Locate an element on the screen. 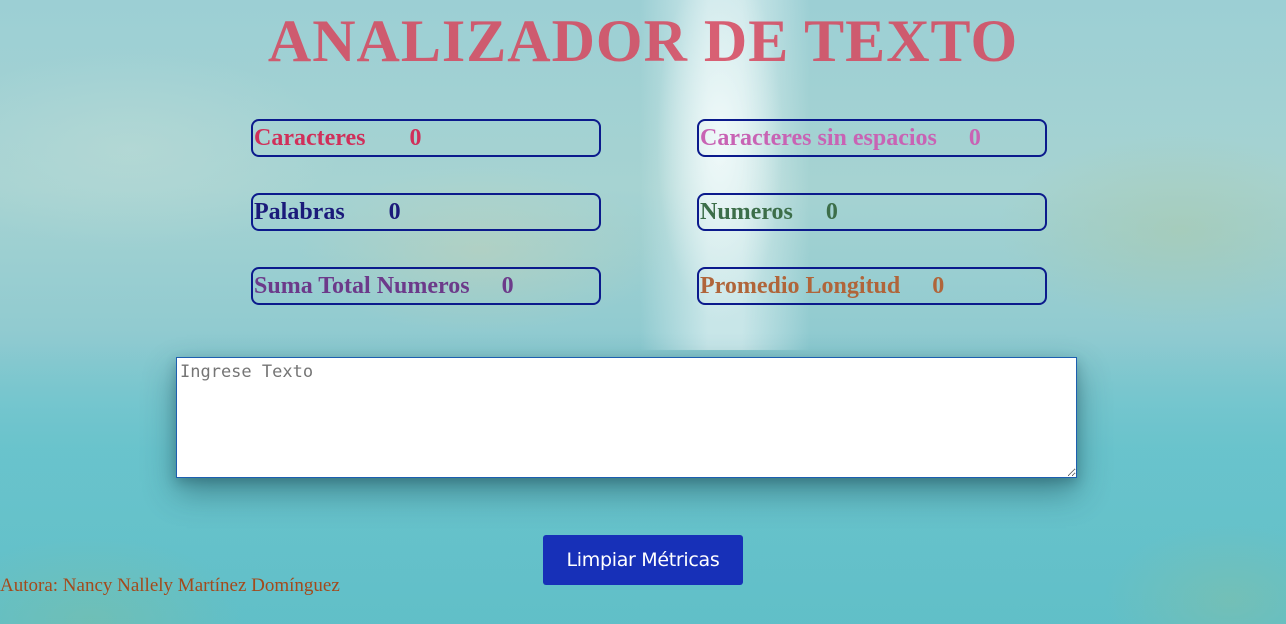 This screenshot has height=624, width=1286. metric-caracteres-sin-espacios: Caracteres sin espacios 0 is located at coordinates (872, 138).